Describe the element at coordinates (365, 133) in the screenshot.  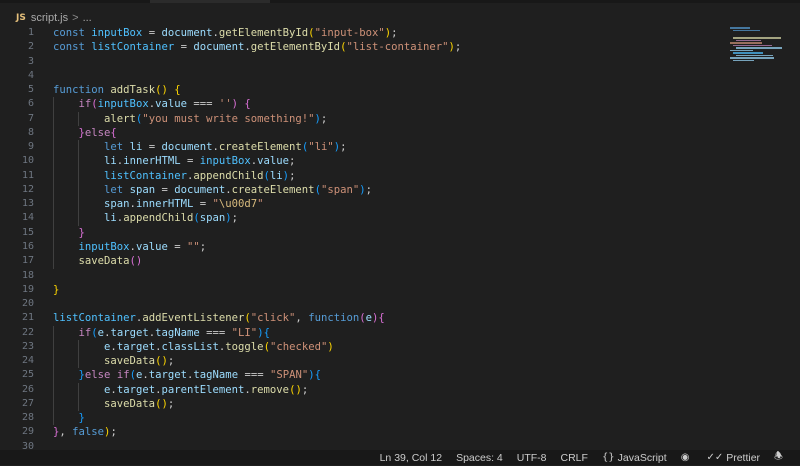
I see `code-line: 8 }else{` at that location.